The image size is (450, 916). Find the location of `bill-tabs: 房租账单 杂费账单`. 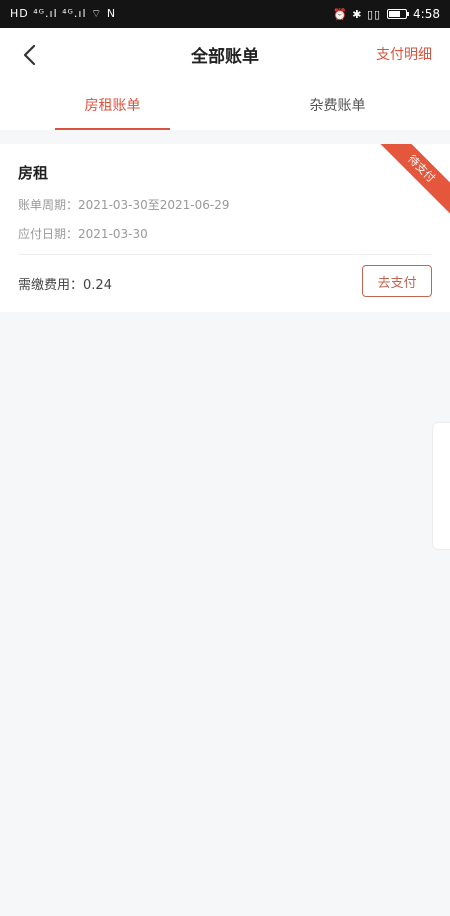

bill-tabs: 房租账单 杂费账单 is located at coordinates (225, 105).